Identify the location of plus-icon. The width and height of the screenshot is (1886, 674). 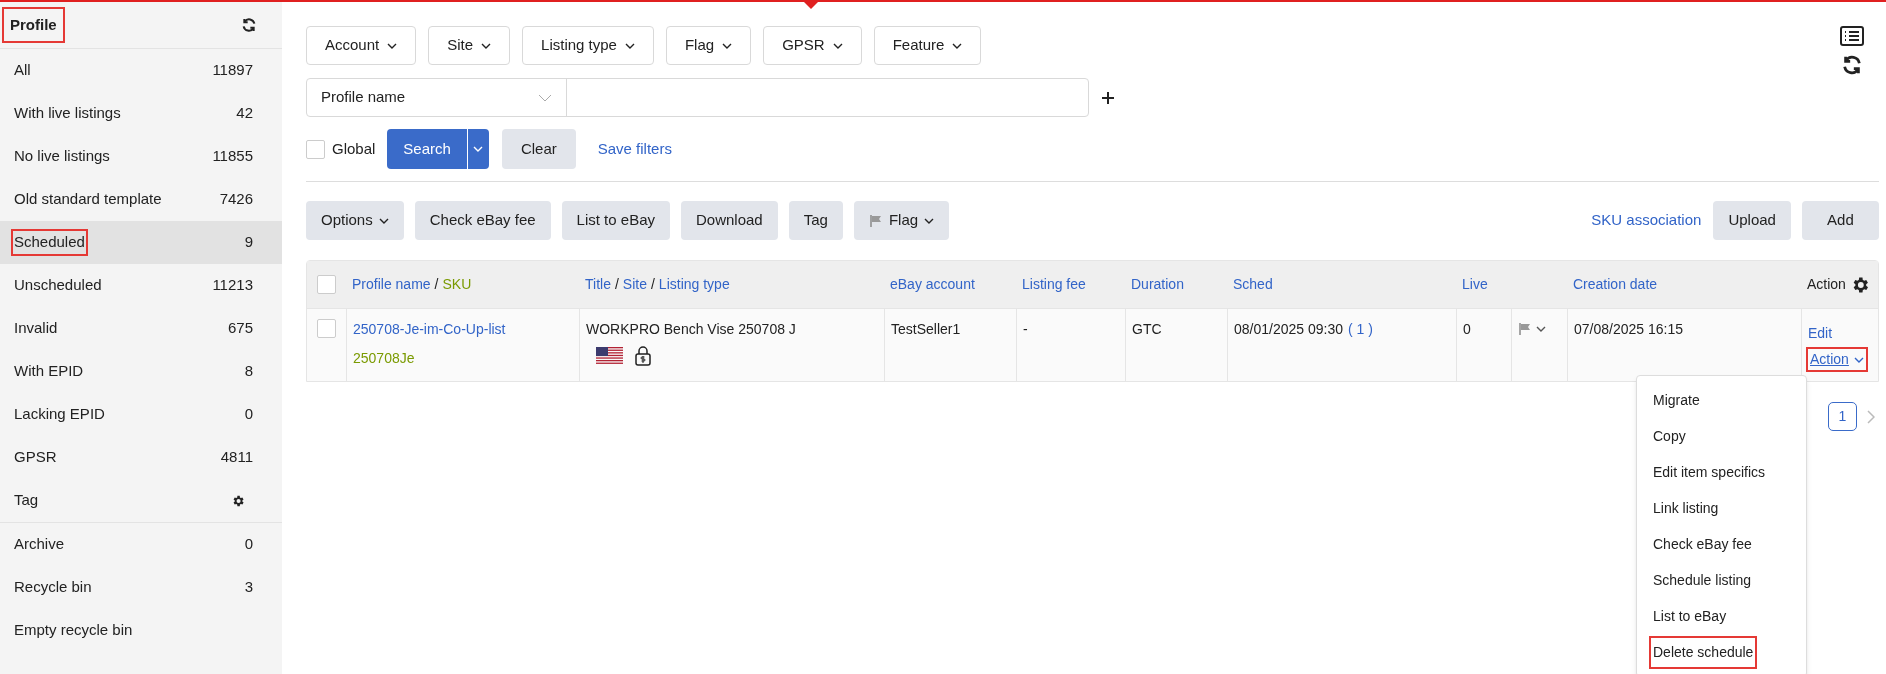
(1108, 97).